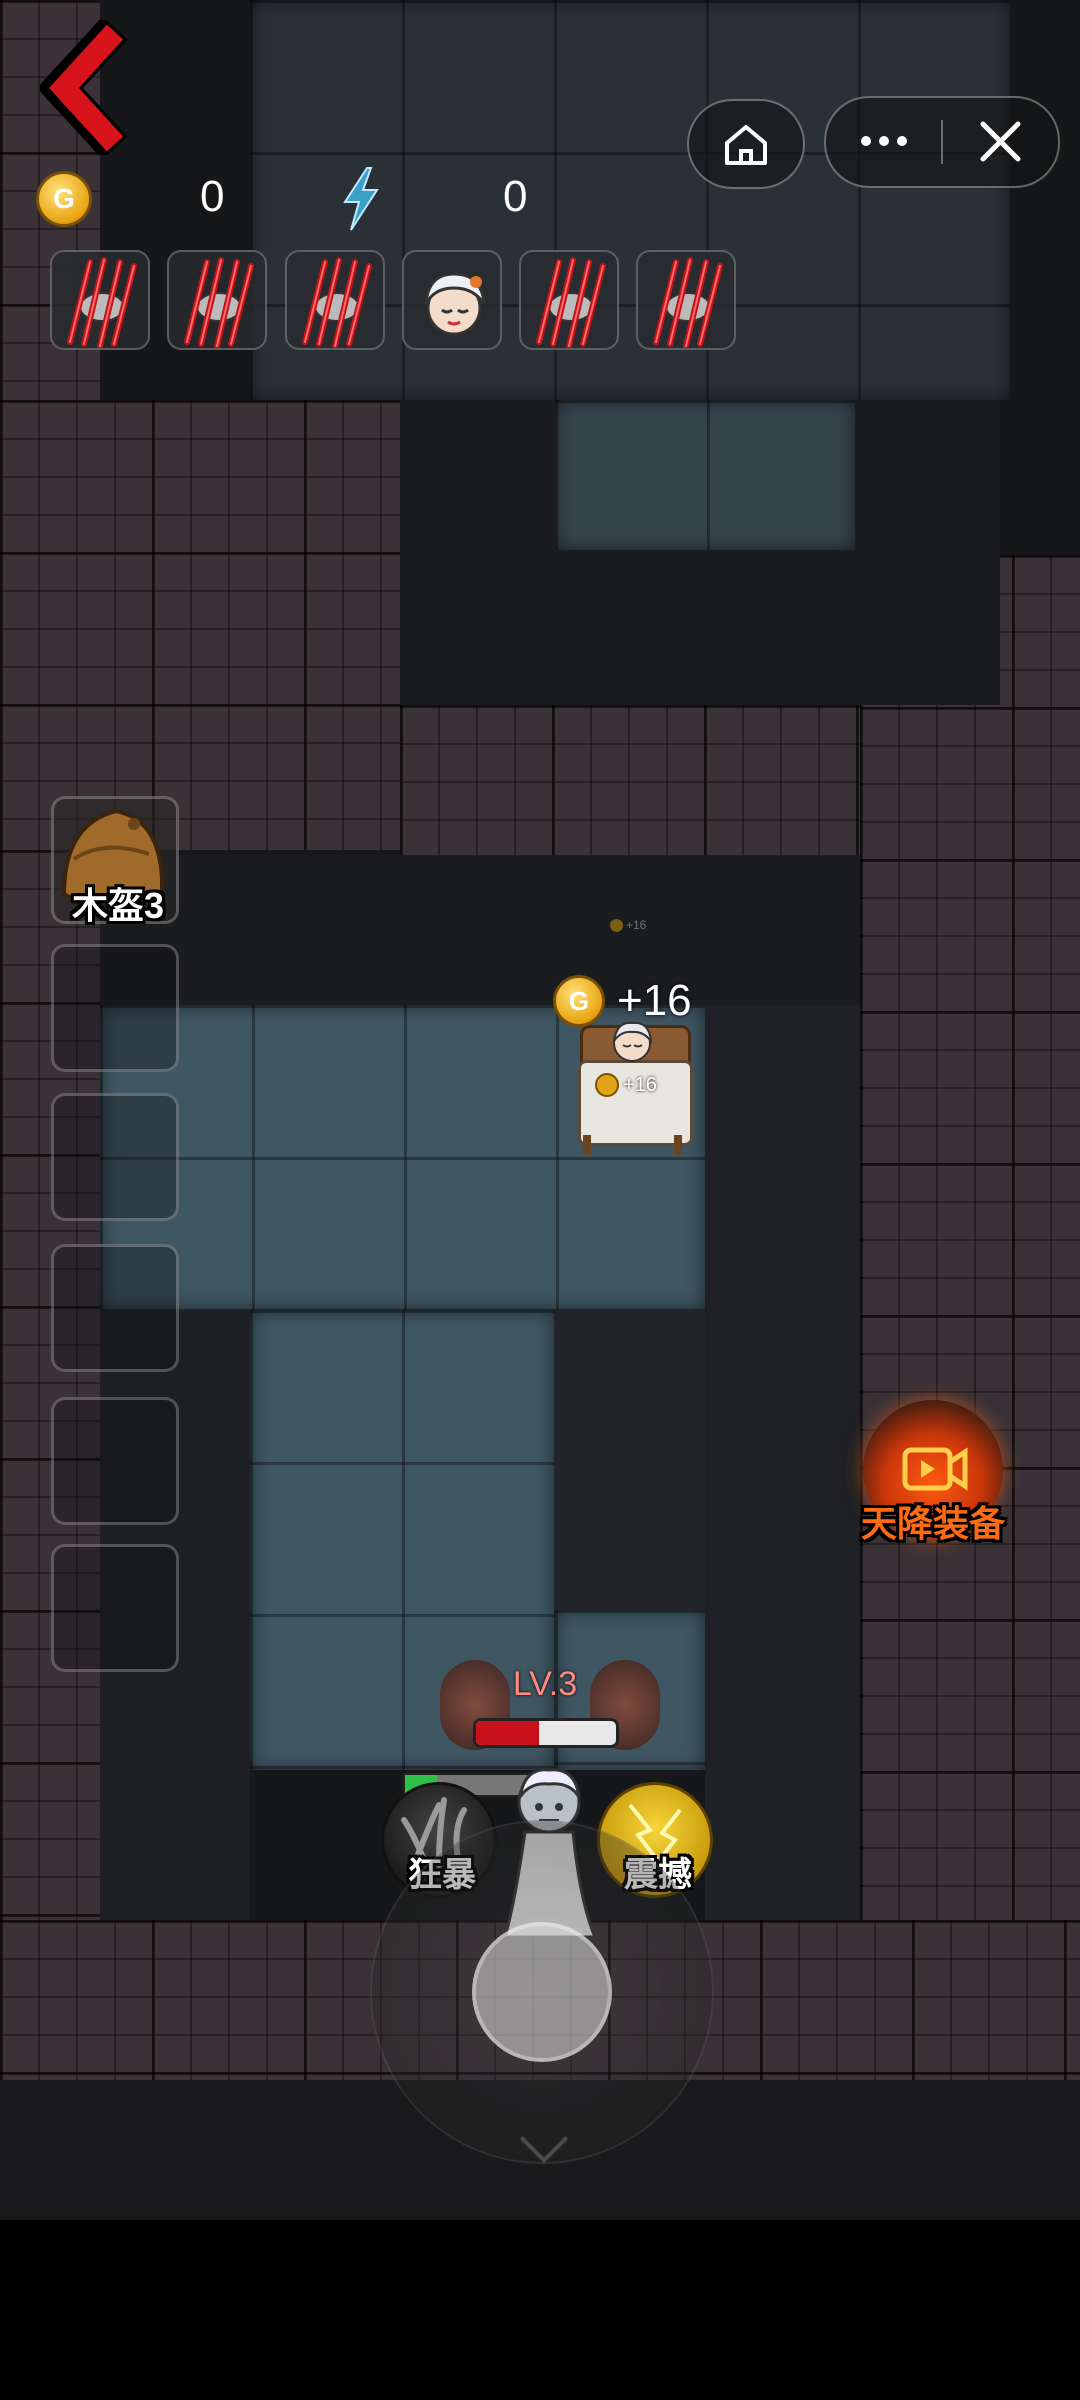 Image resolution: width=1080 pixels, height=2400 pixels. Describe the element at coordinates (640, 1084) in the screenshot. I see `small-gain-text: +16` at that location.